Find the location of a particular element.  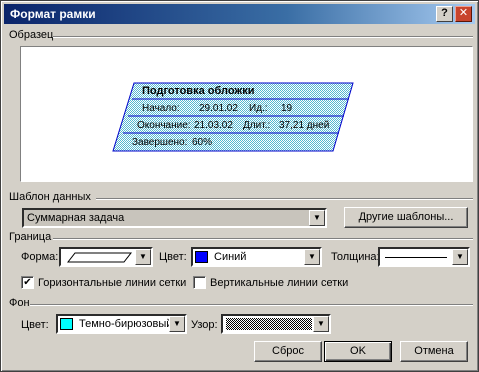

teal-color-swatch is located at coordinates (66, 324).